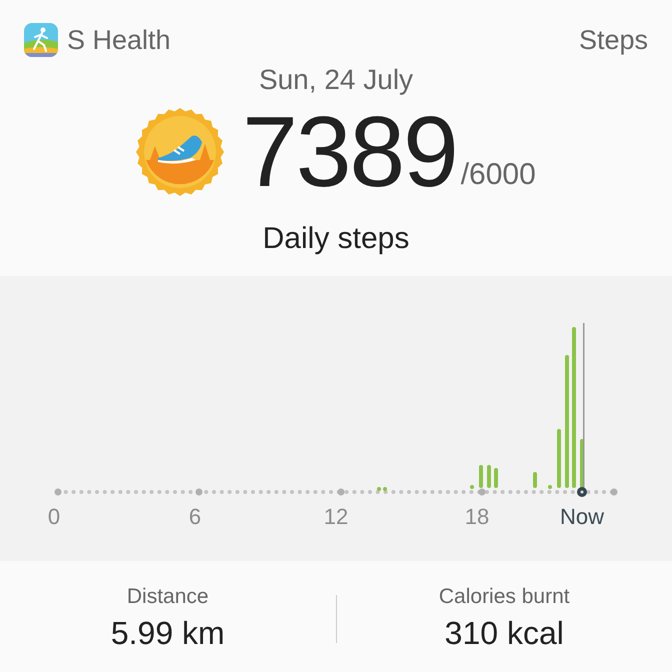 This screenshot has width=672, height=672. I want to click on section-title: Steps, so click(613, 40).